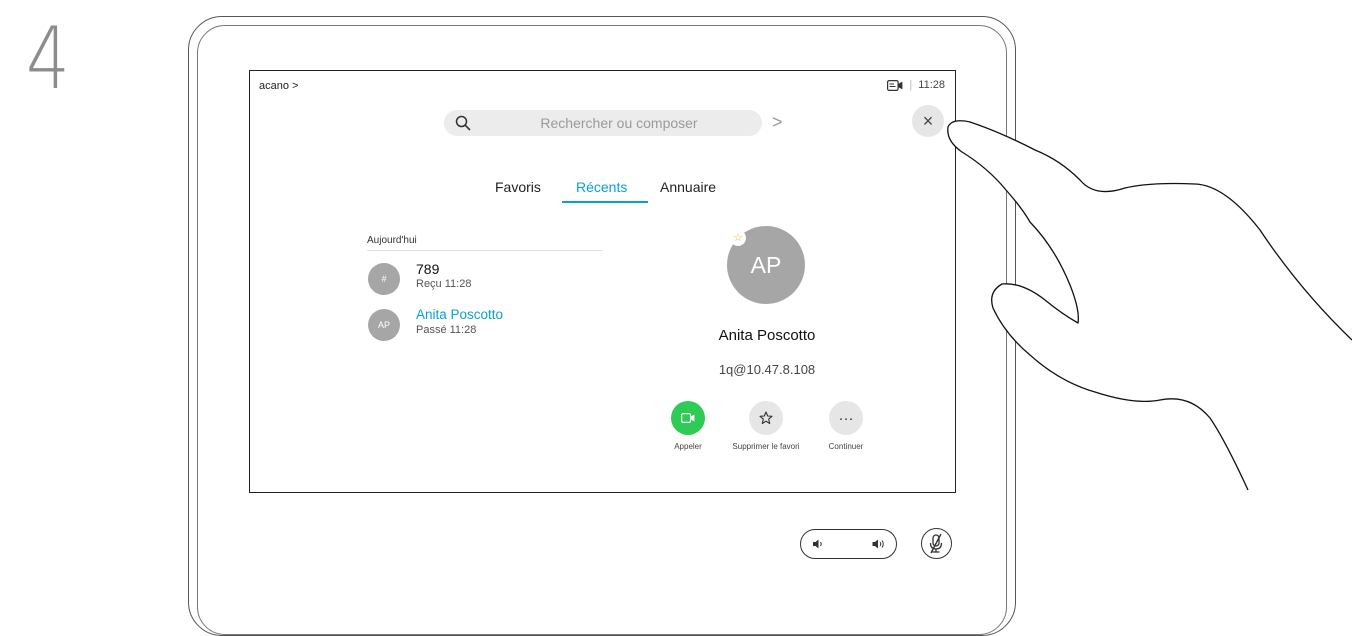 The height and width of the screenshot is (636, 1352). I want to click on active-tab-indicator, so click(605, 202).